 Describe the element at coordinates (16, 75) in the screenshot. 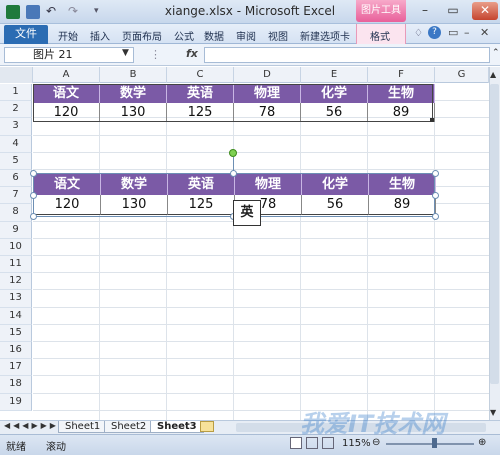

I see `select-all-corner` at that location.